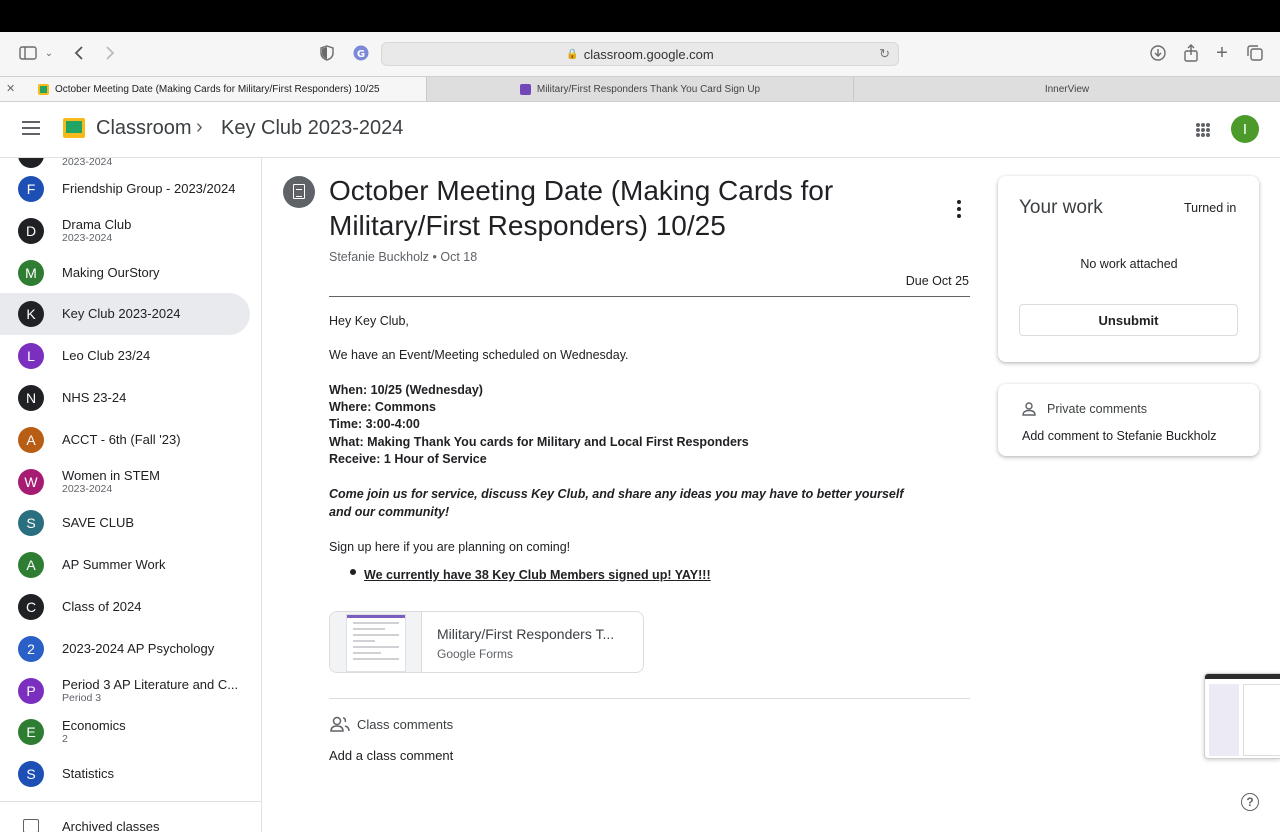 Image resolution: width=1280 pixels, height=832 pixels. Describe the element at coordinates (28, 53) in the screenshot. I see `sidebar-toggle-icon` at that location.